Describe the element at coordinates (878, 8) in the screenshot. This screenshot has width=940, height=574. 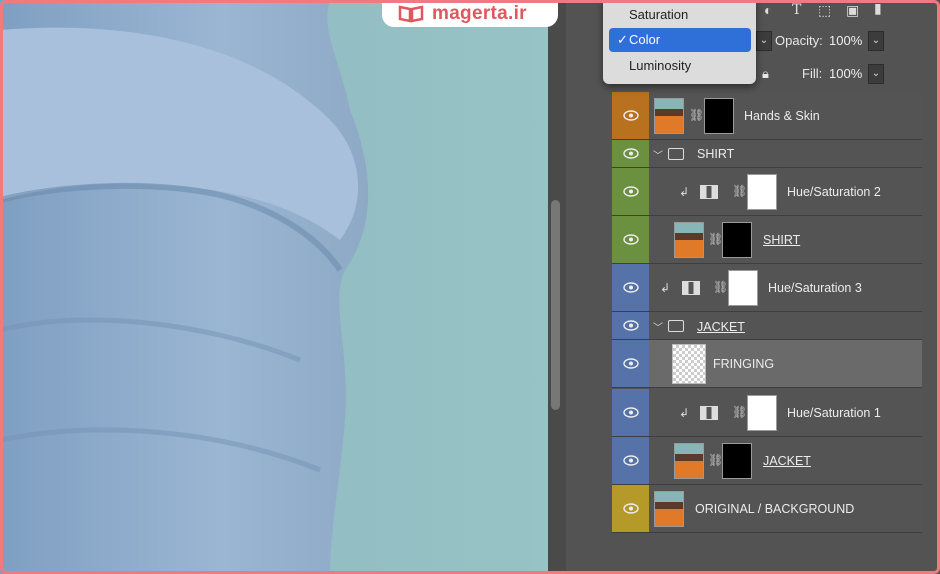
I see `filter-toggle-icon: ▮` at that location.